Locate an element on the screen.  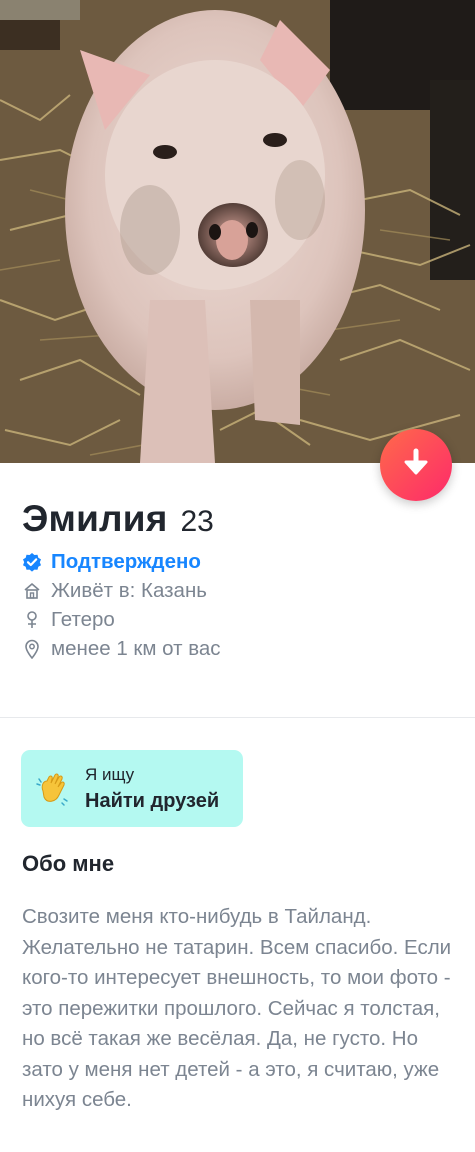
arrow-down-icon is located at coordinates (416, 465).